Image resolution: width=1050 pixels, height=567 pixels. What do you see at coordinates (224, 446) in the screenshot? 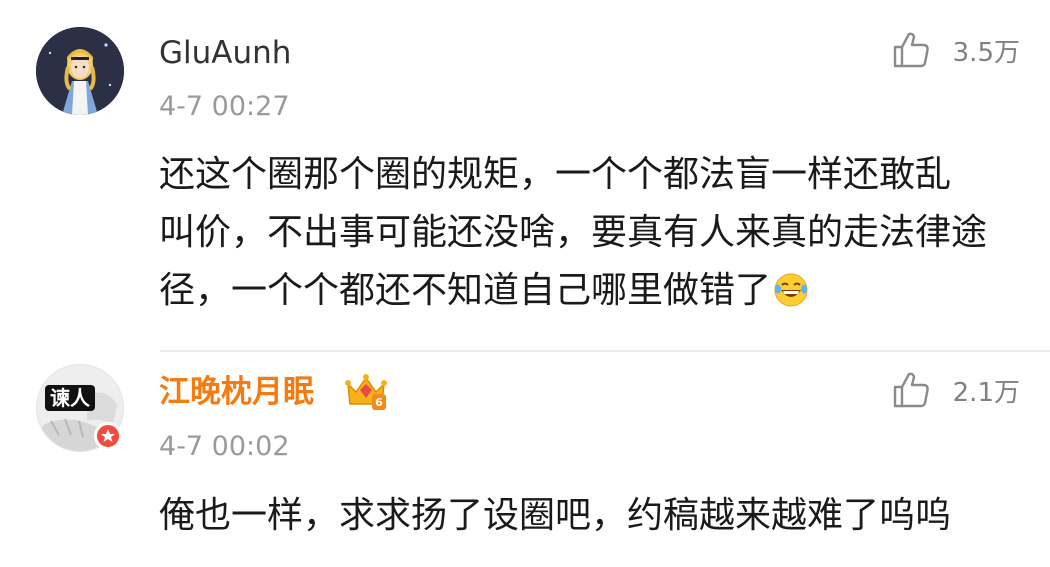
I see `timestamp: 4-7 00:02` at bounding box center [224, 446].